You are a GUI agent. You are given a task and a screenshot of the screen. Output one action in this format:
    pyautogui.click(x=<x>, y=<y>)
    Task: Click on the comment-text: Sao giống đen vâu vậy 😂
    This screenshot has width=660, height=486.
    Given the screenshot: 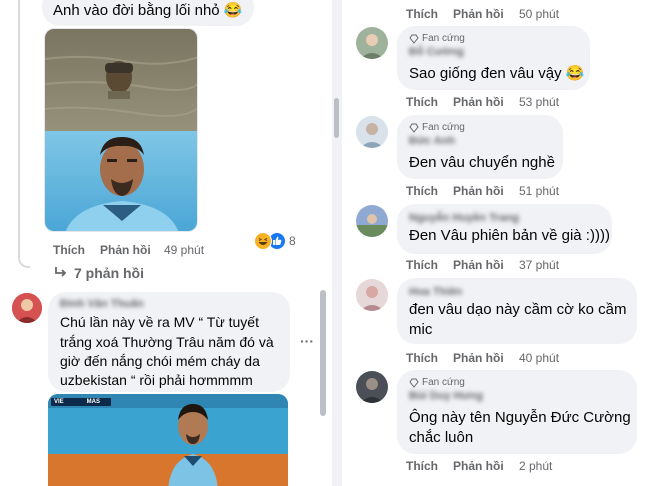 What is the action you would take?
    pyautogui.click(x=497, y=73)
    